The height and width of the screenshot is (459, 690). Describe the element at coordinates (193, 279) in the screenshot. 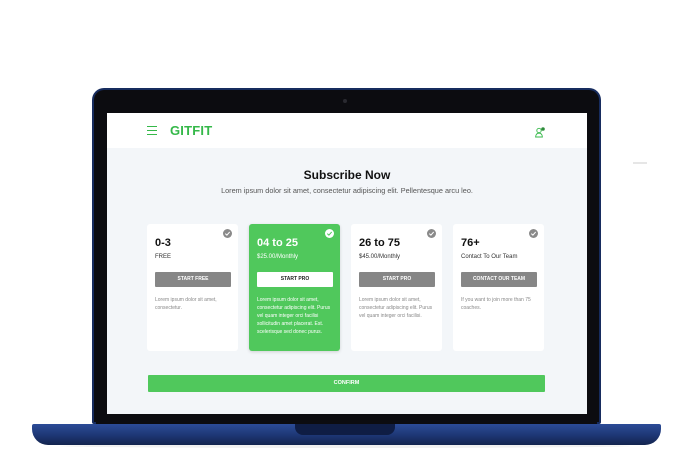

I see `start-free-button: START FREE` at that location.